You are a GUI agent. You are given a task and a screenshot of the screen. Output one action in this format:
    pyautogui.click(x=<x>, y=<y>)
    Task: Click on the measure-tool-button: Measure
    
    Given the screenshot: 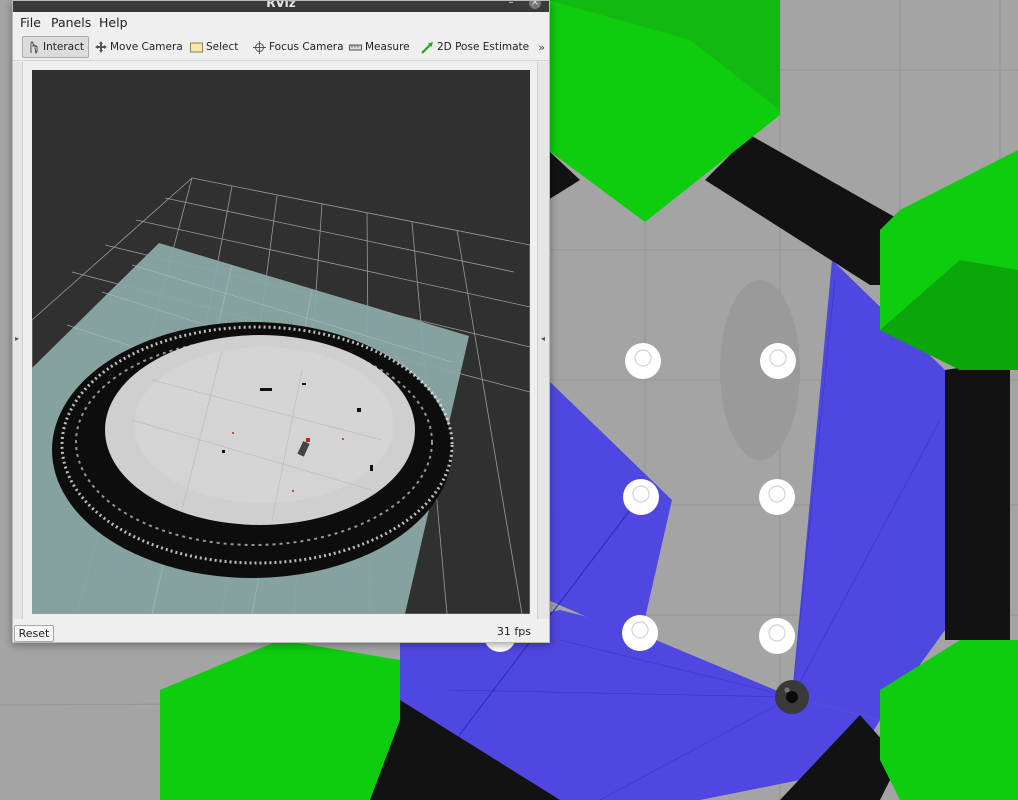 What is the action you would take?
    pyautogui.click(x=379, y=47)
    